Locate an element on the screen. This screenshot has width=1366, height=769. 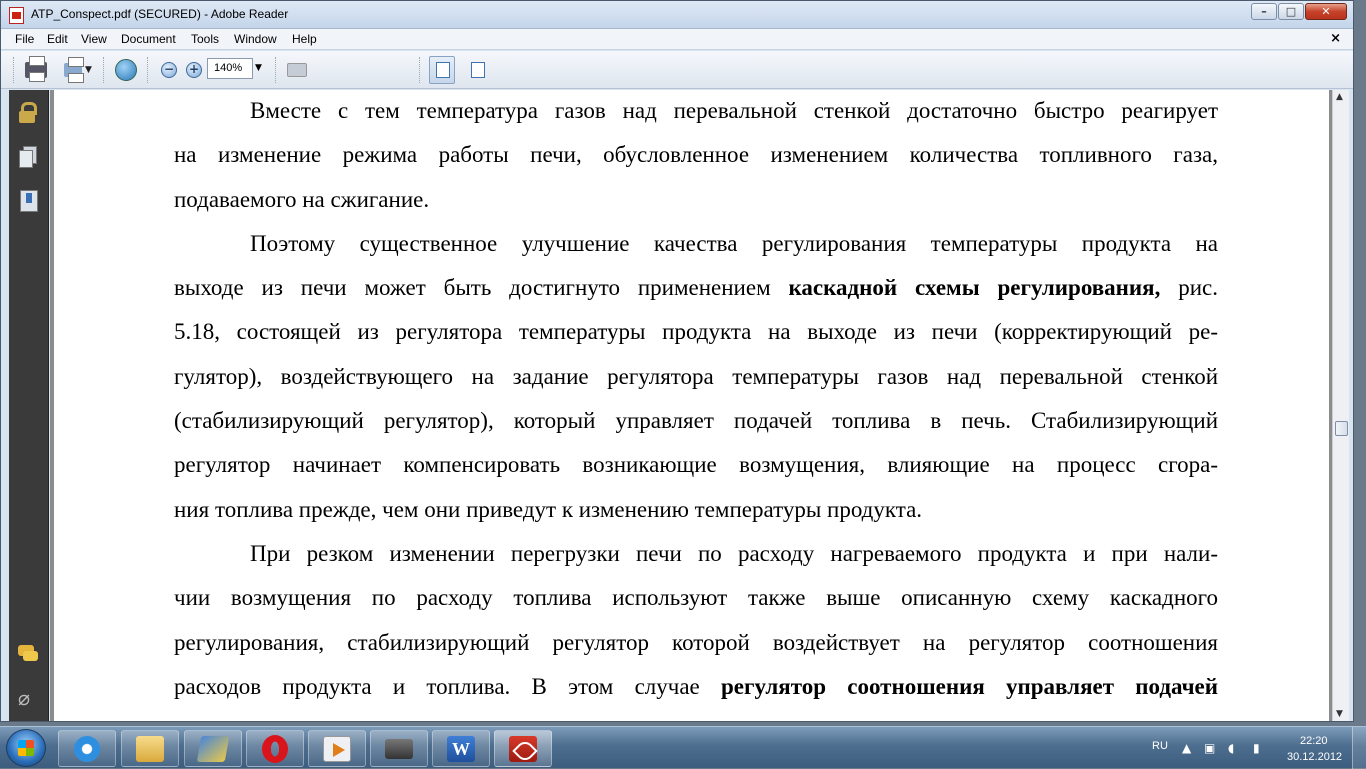
text: рис. is located at coordinates (1189, 288).